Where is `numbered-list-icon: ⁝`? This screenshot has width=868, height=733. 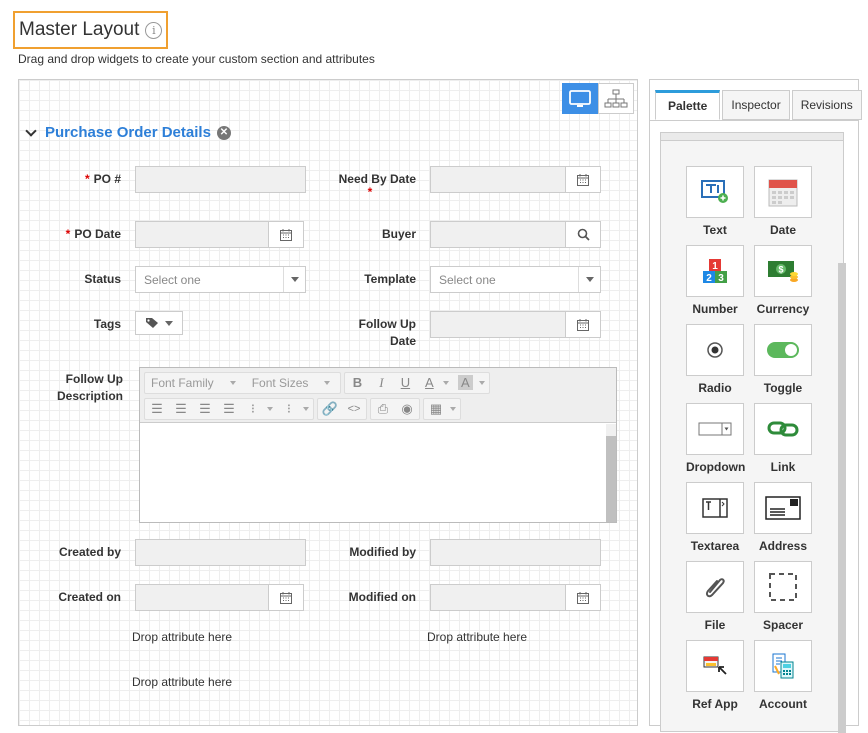
numbered-list-icon: ⁝ is located at coordinates (289, 409).